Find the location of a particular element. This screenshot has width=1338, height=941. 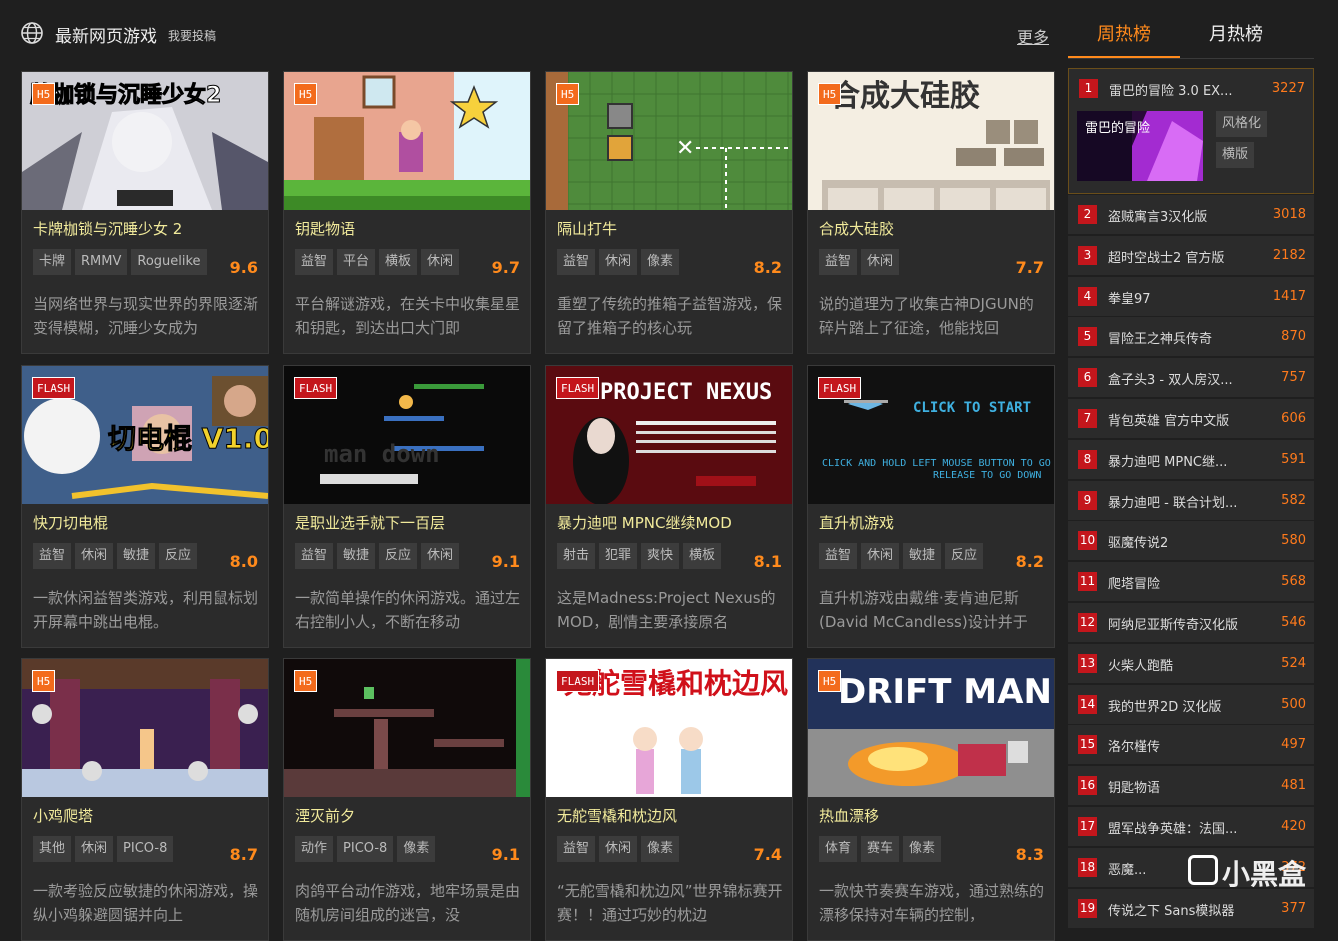

game-tag: 赛车 is located at coordinates (880, 849).